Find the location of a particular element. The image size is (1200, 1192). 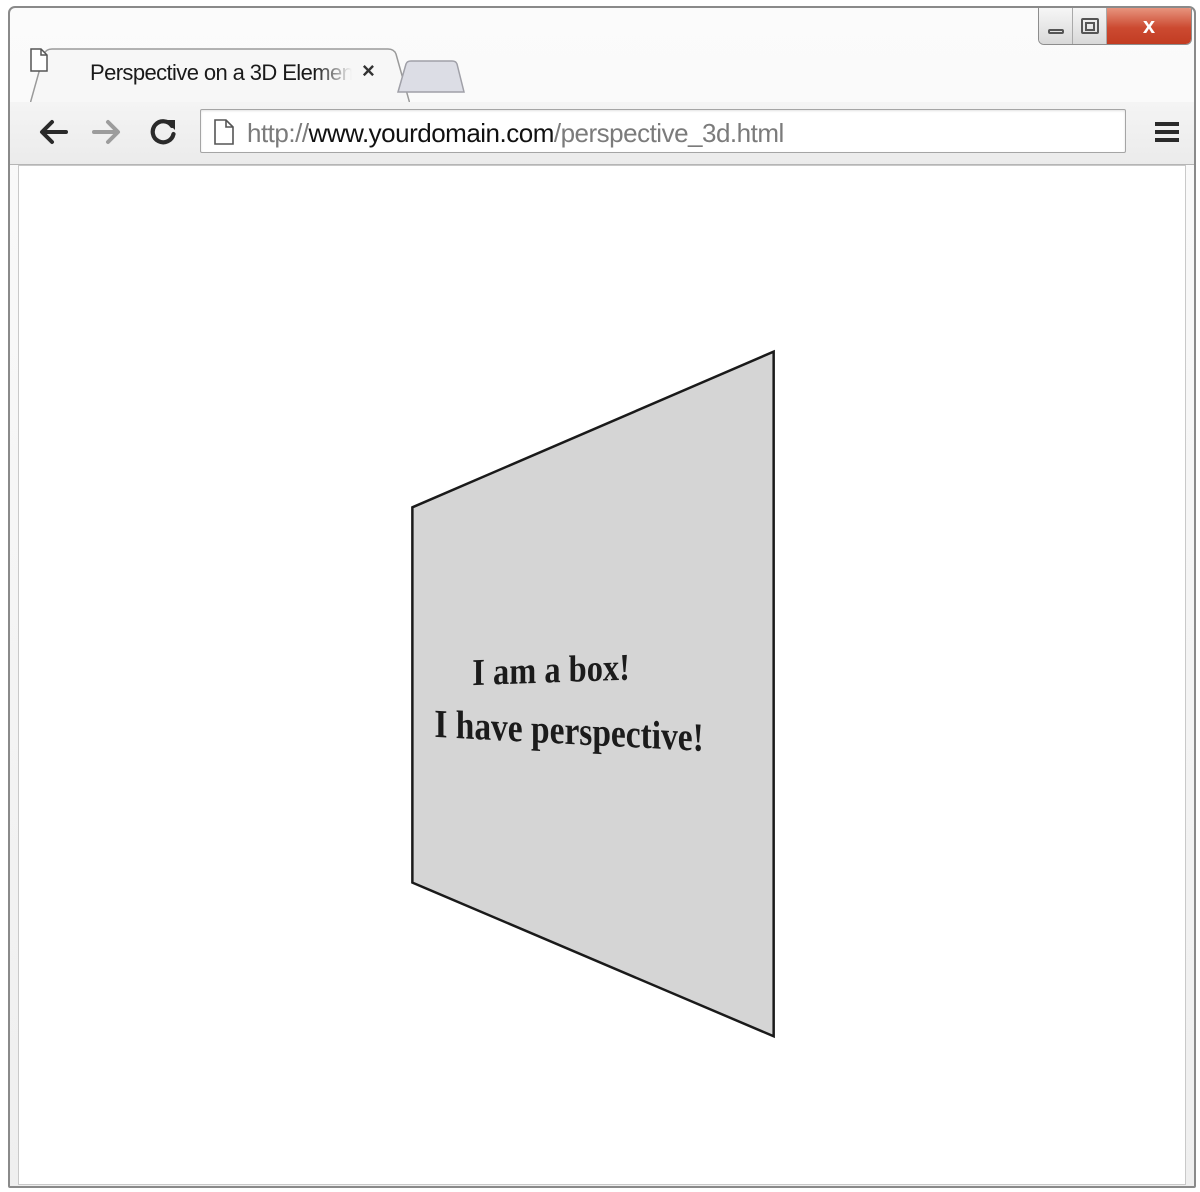

window-controls: x is located at coordinates (1115, 26).